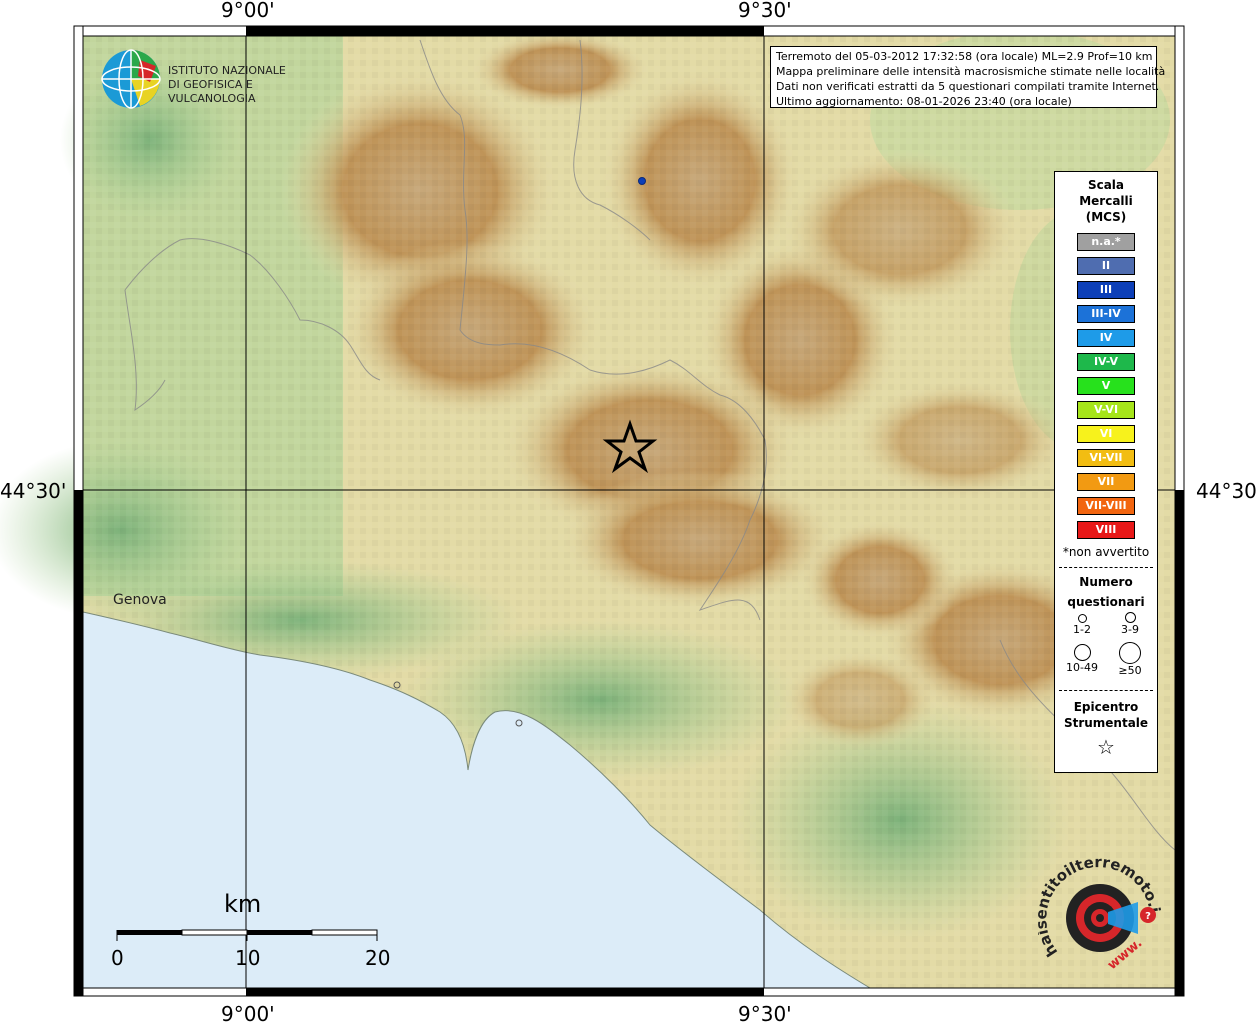 This screenshot has width=1258, height=1026. Describe the element at coordinates (1106, 290) in the screenshot. I see `legend-item: III` at that location.